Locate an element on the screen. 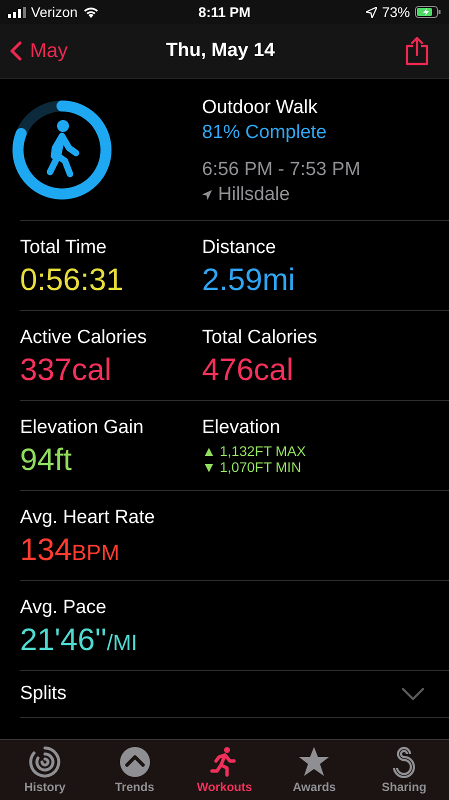 The width and height of the screenshot is (449, 800). metric-label: Elevation is located at coordinates (242, 428).